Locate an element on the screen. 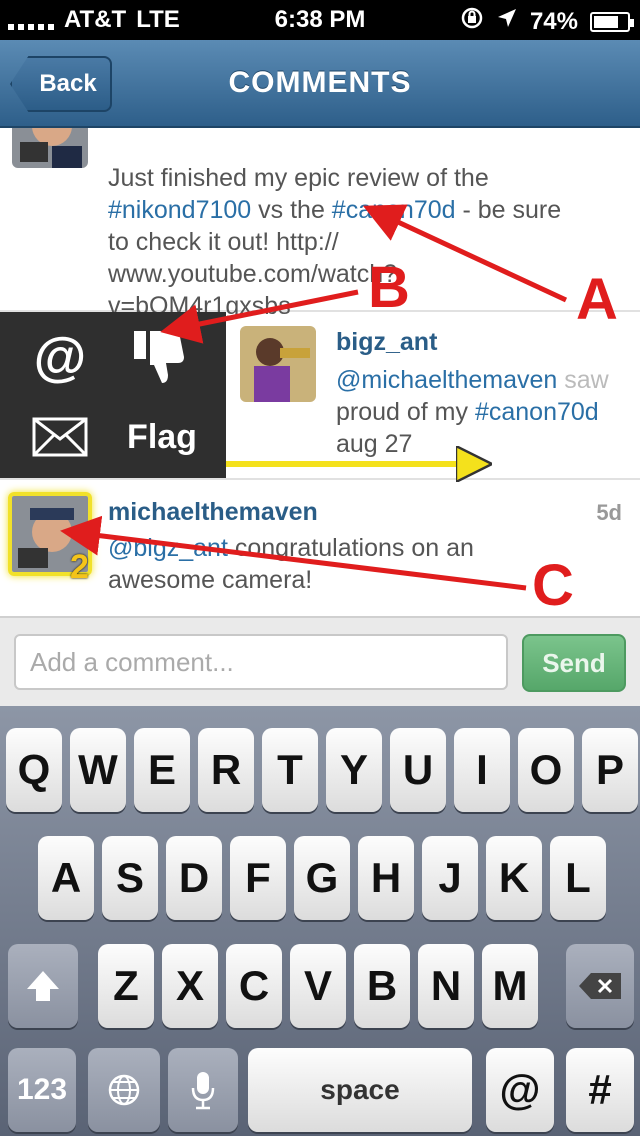 Image resolution: width=640 pixels, height=1136 pixels. comment-username: bigz_ant is located at coordinates (386, 342).